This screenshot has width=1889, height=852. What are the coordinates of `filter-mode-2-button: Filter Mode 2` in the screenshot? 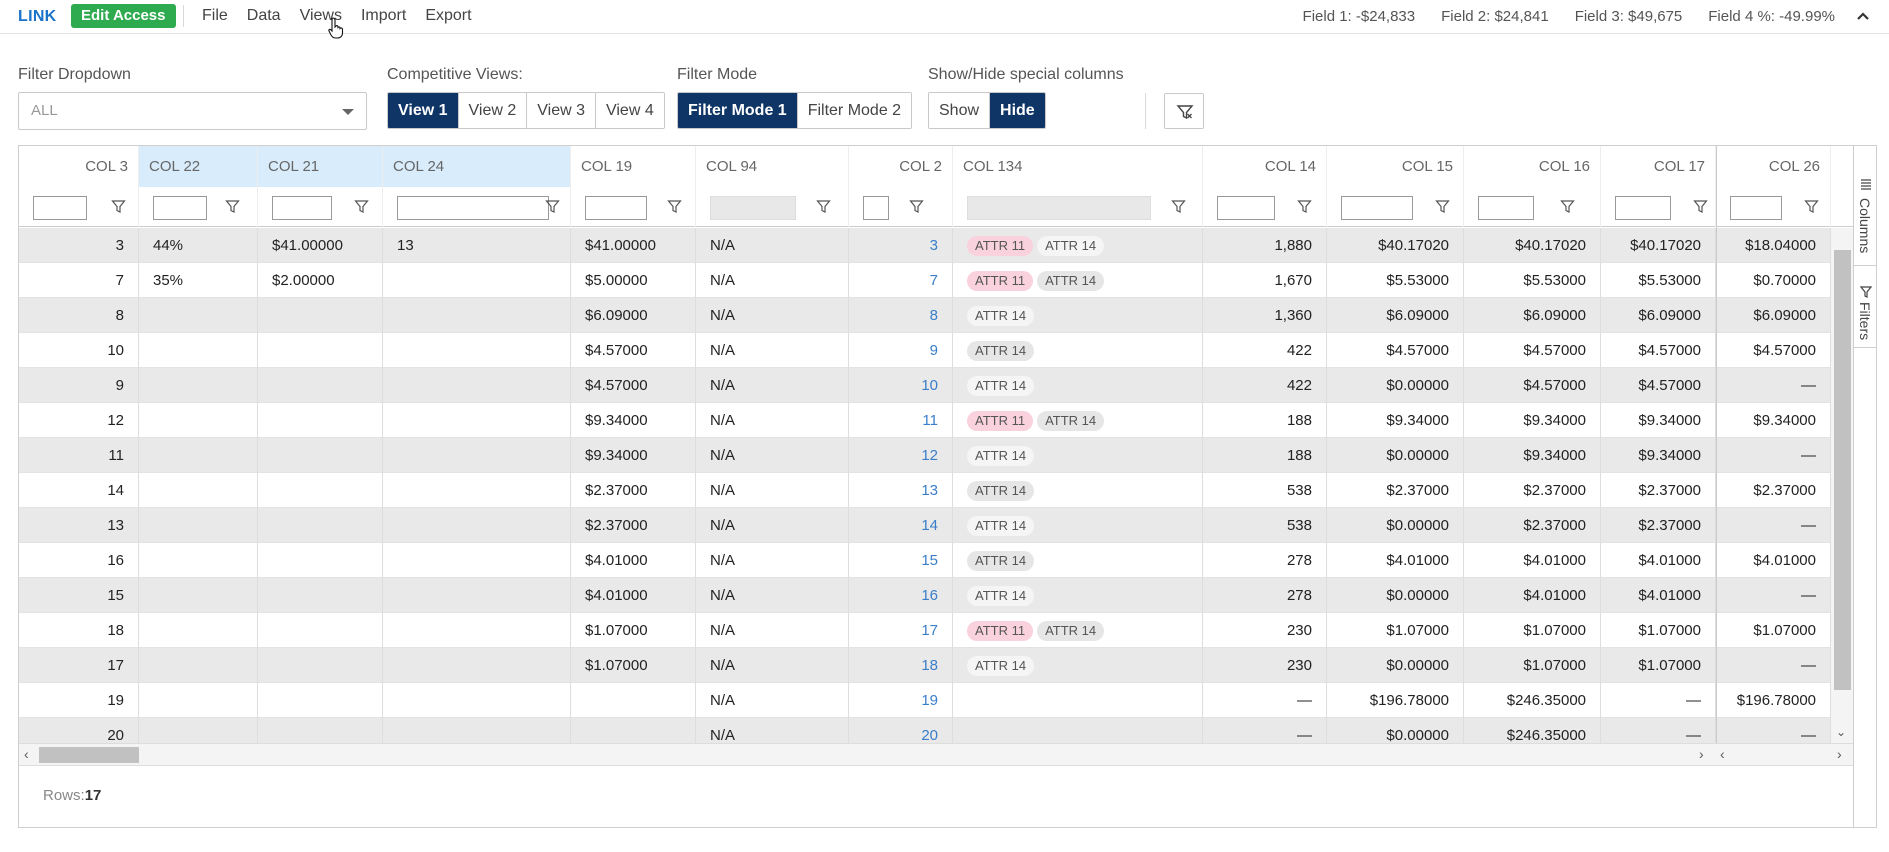 It's located at (854, 110).